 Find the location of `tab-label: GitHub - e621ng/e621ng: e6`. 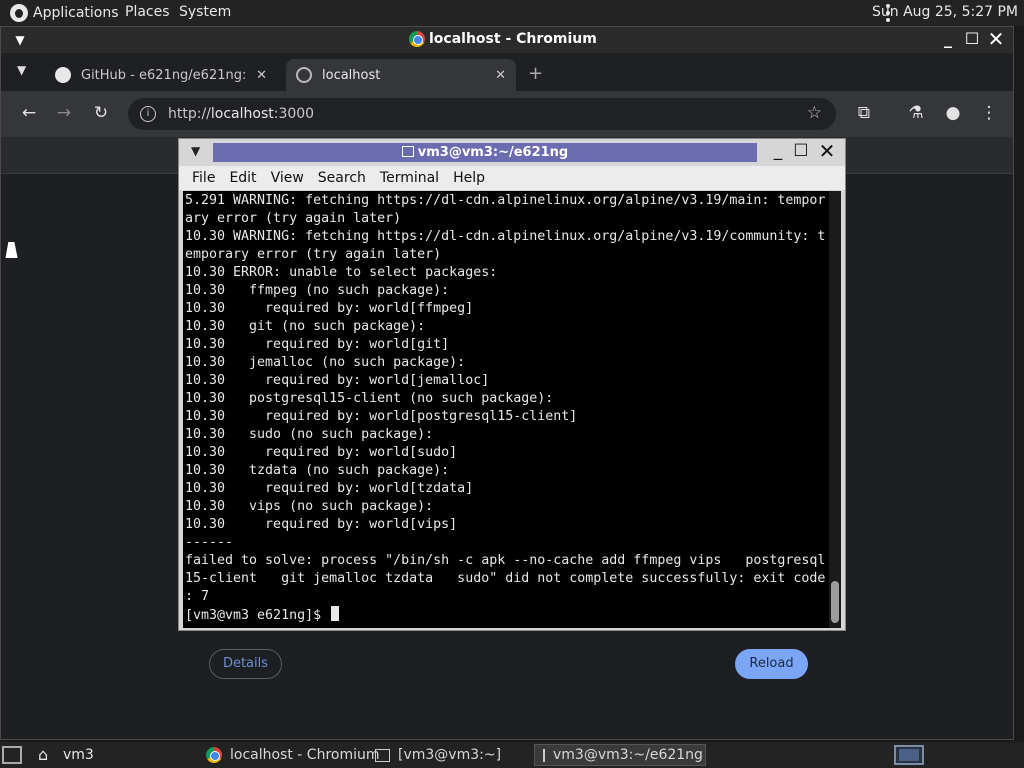

tab-label: GitHub - e621ng/e621ng: e6 is located at coordinates (166, 75).